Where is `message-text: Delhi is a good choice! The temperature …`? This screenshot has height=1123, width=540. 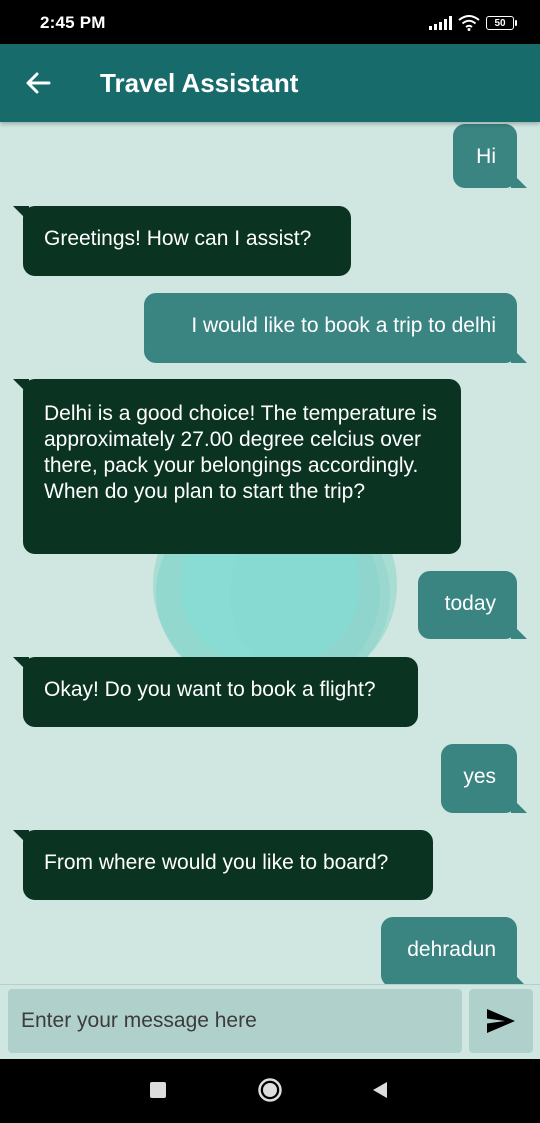
message-text: Delhi is a good choice! The temperature … is located at coordinates (240, 452).